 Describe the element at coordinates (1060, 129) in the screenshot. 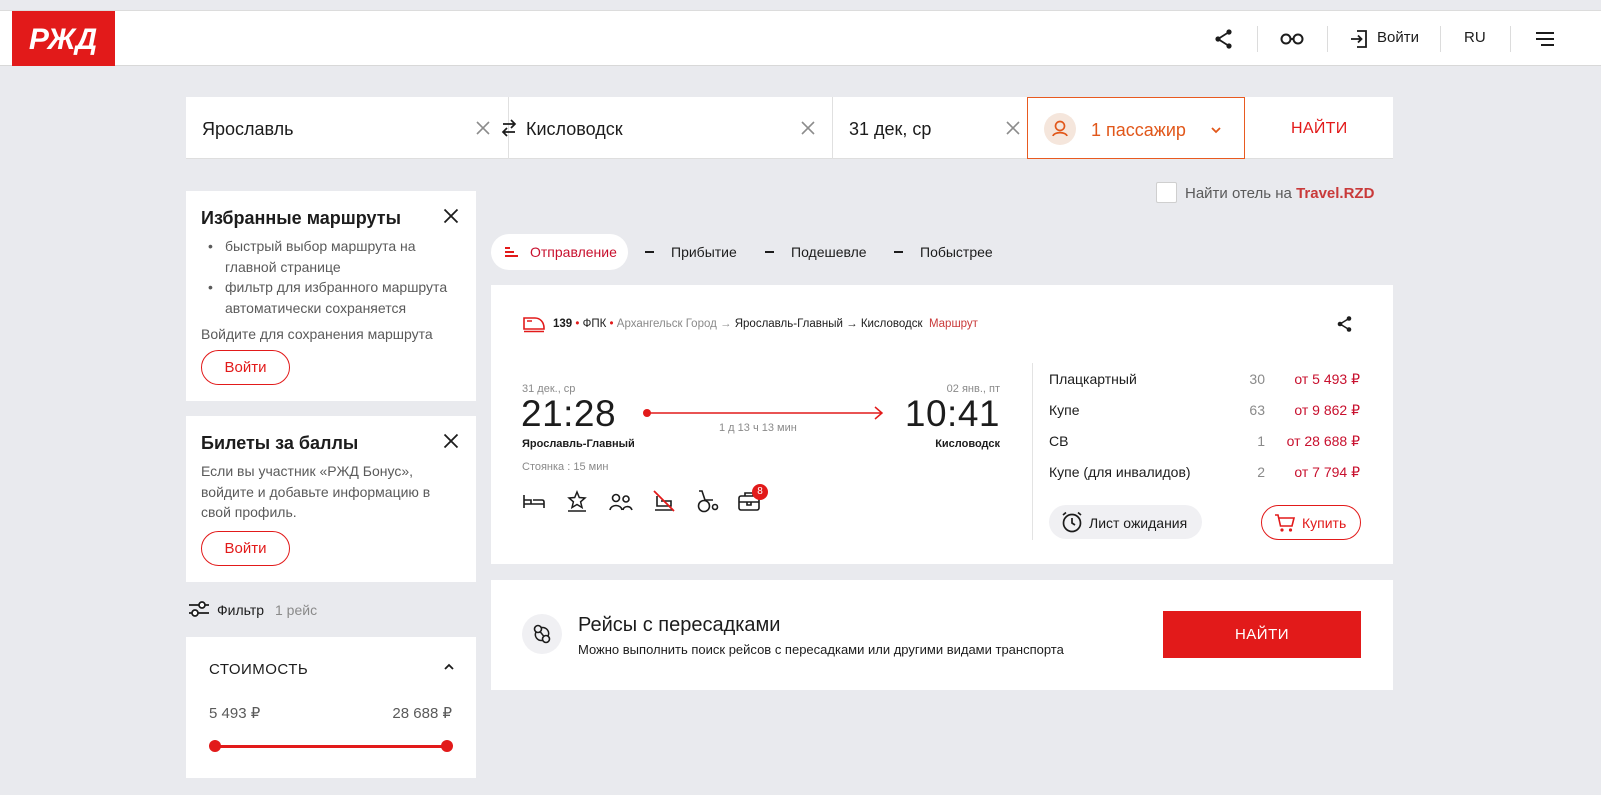

I see `passenger-icon` at that location.